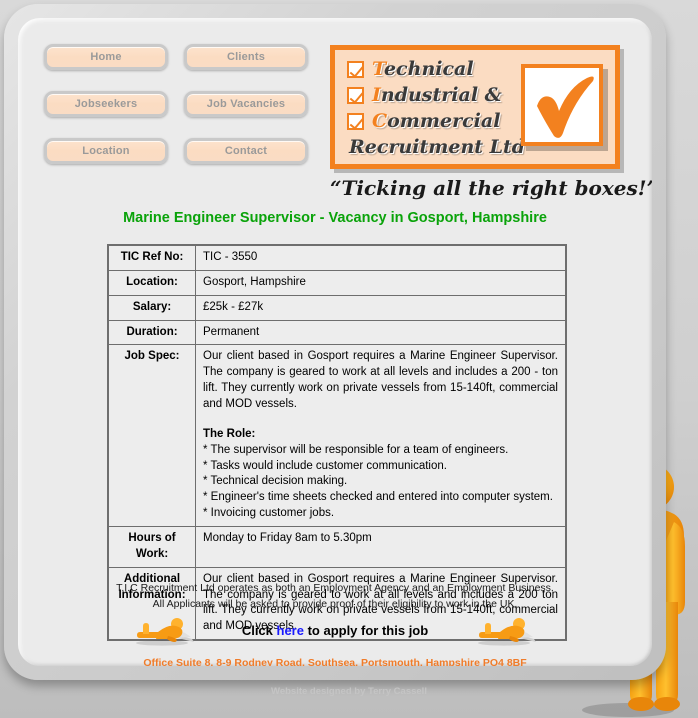  I want to click on apply-suffix: to apply for this job, so click(366, 630).